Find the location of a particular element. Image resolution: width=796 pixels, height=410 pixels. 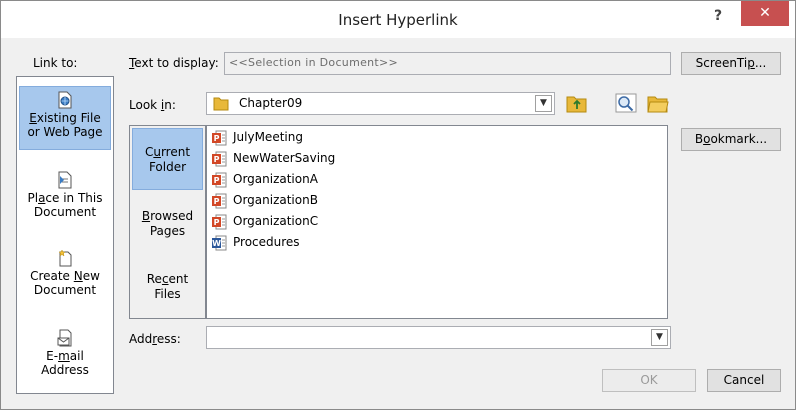

email-icon is located at coordinates (64, 338).